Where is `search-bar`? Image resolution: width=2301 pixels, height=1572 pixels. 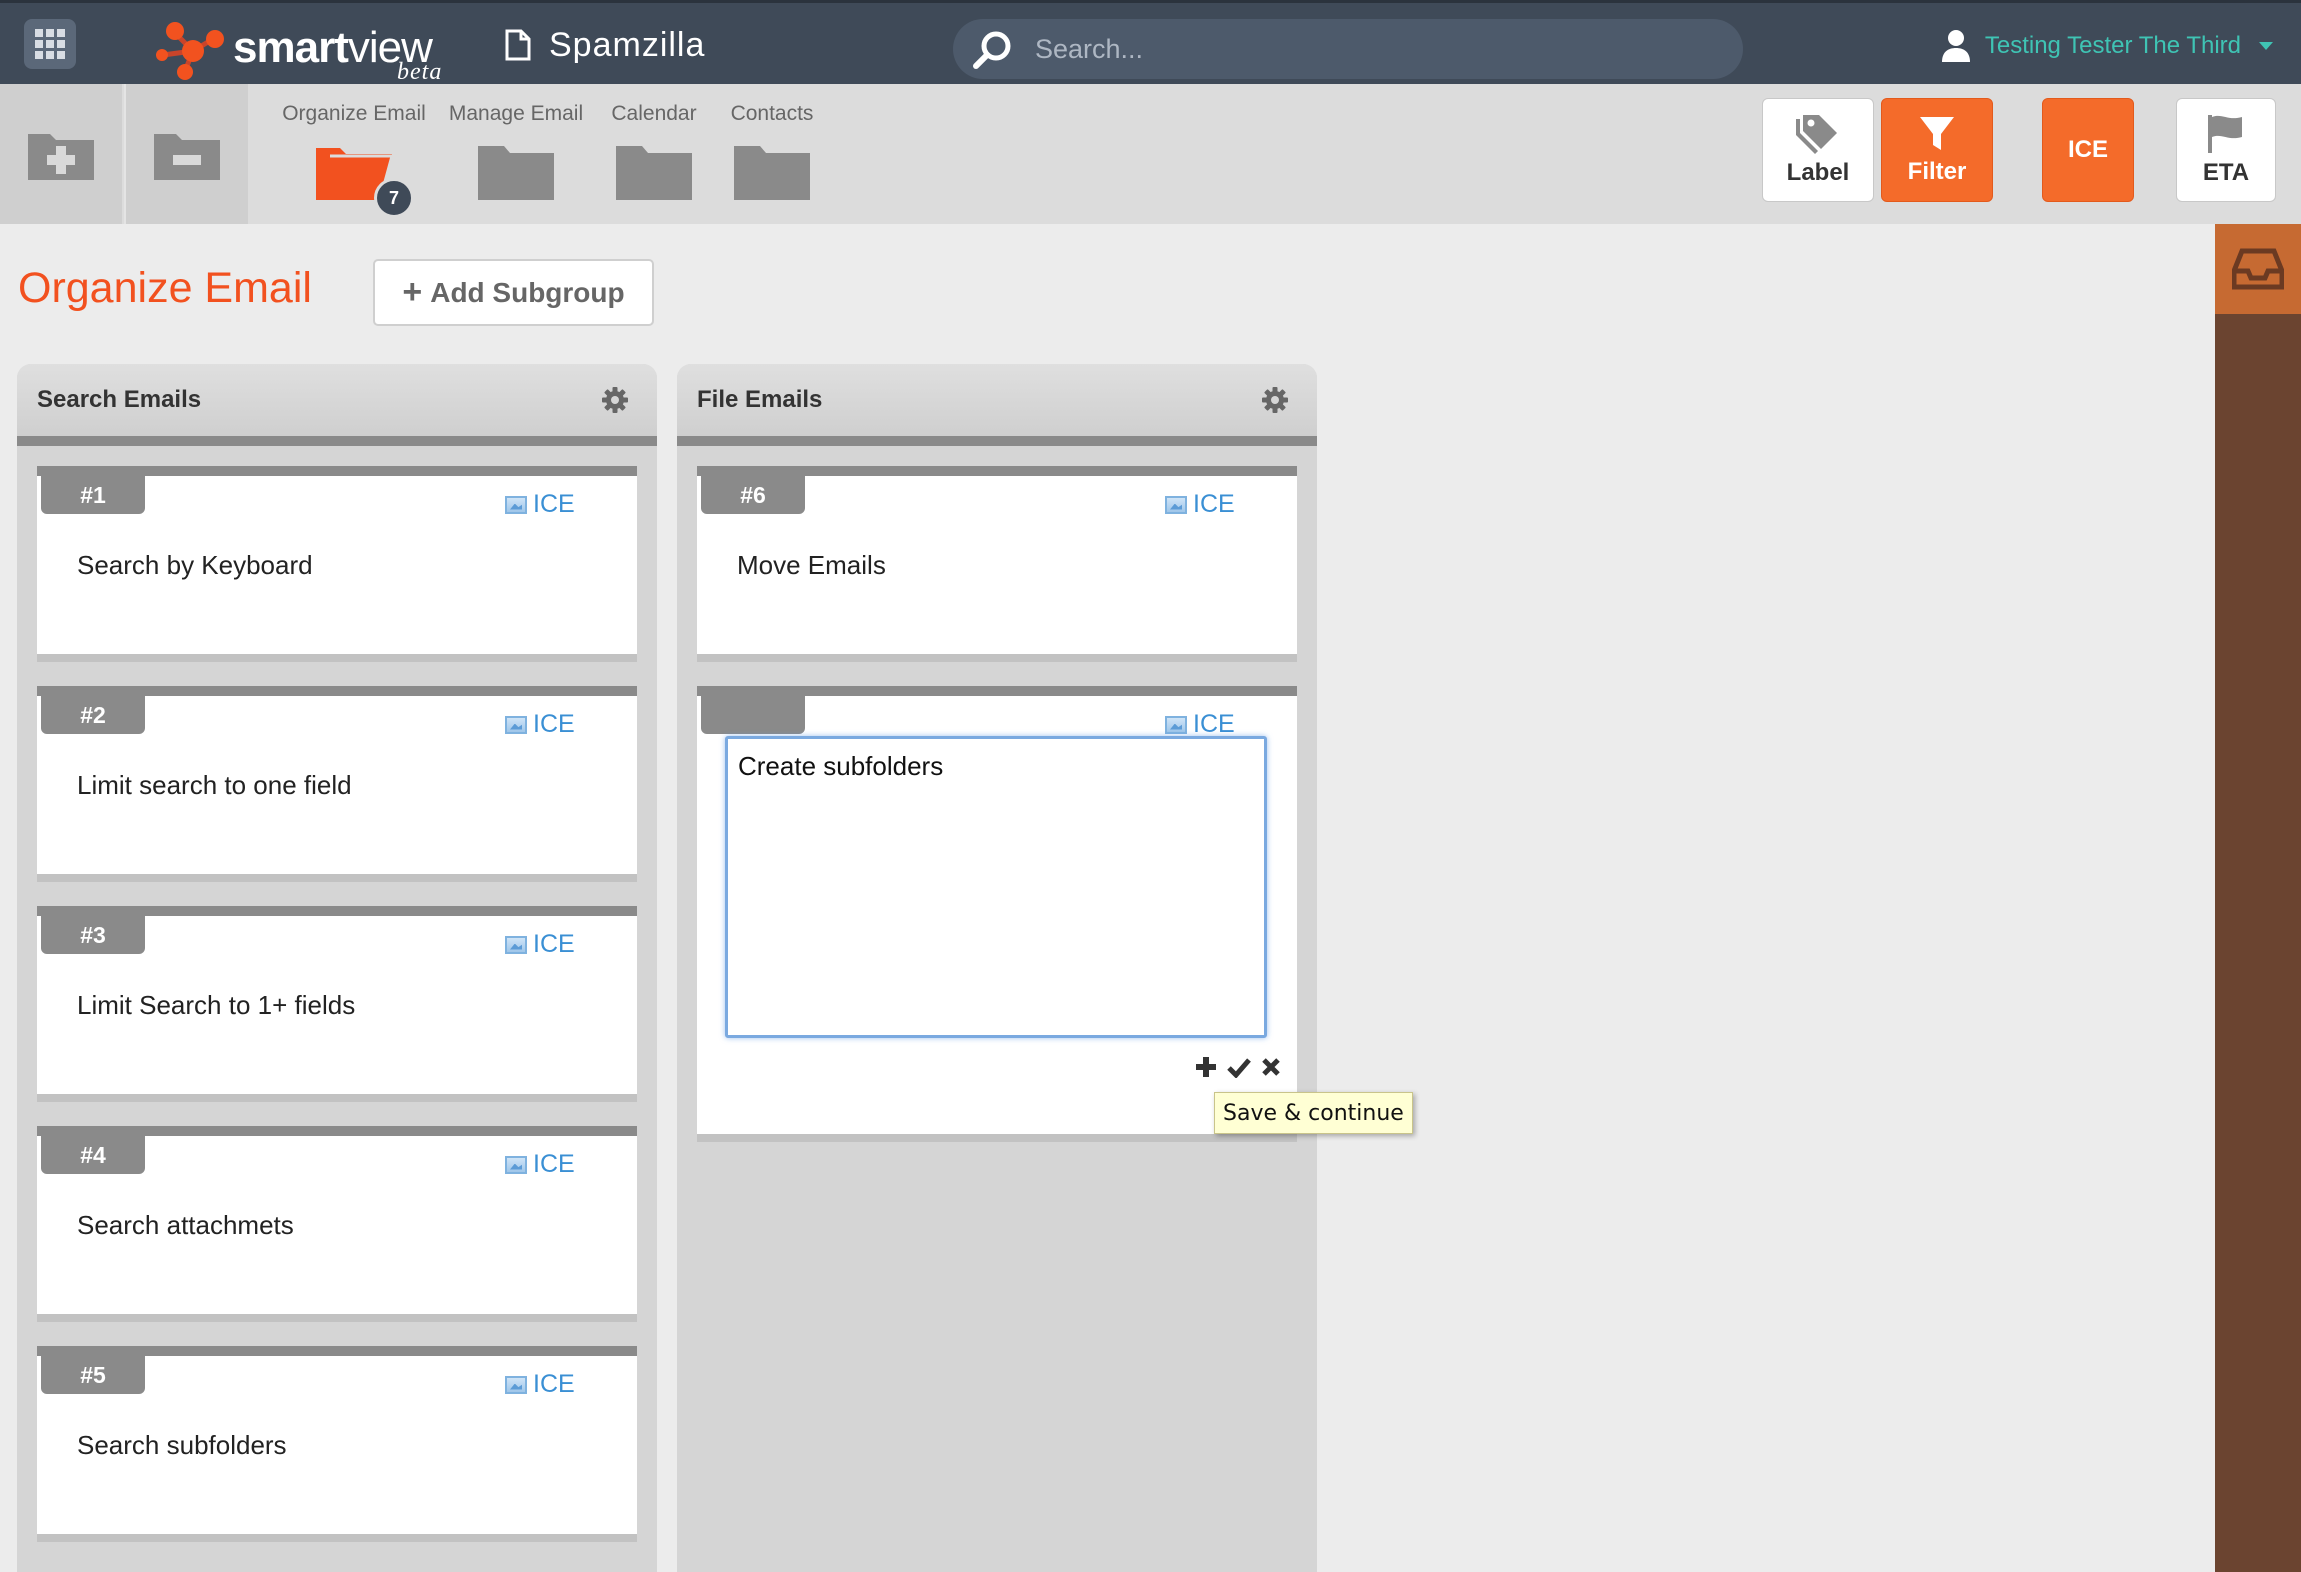
search-bar is located at coordinates (1348, 49).